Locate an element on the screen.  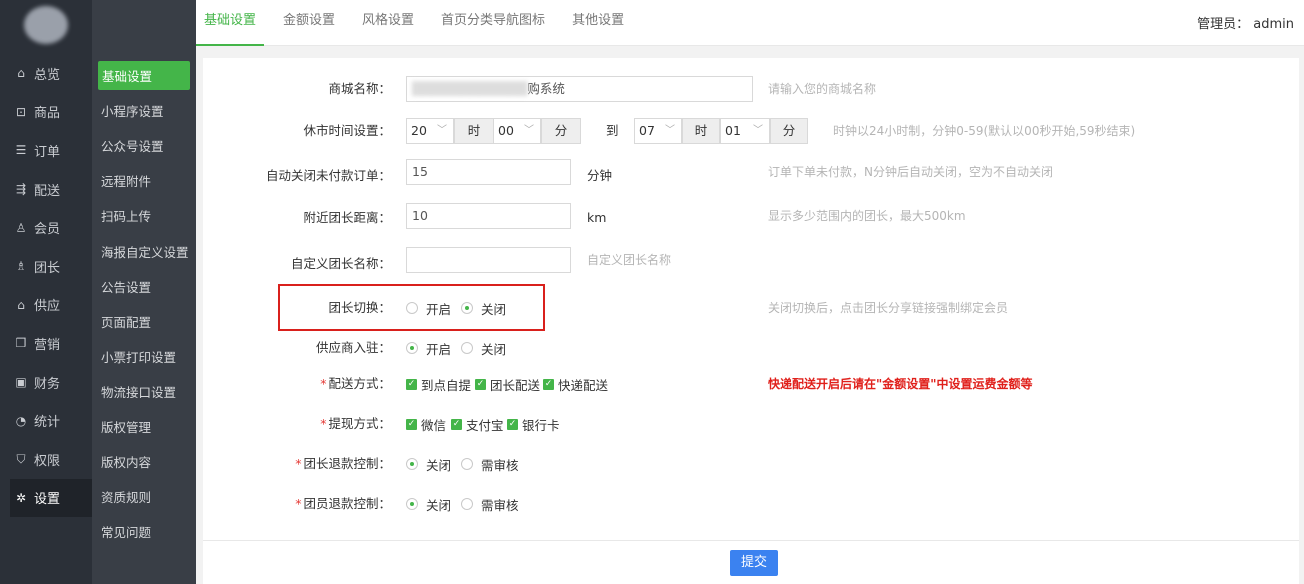
leader-refund-review-radio: 需审核 is located at coordinates (490, 464).